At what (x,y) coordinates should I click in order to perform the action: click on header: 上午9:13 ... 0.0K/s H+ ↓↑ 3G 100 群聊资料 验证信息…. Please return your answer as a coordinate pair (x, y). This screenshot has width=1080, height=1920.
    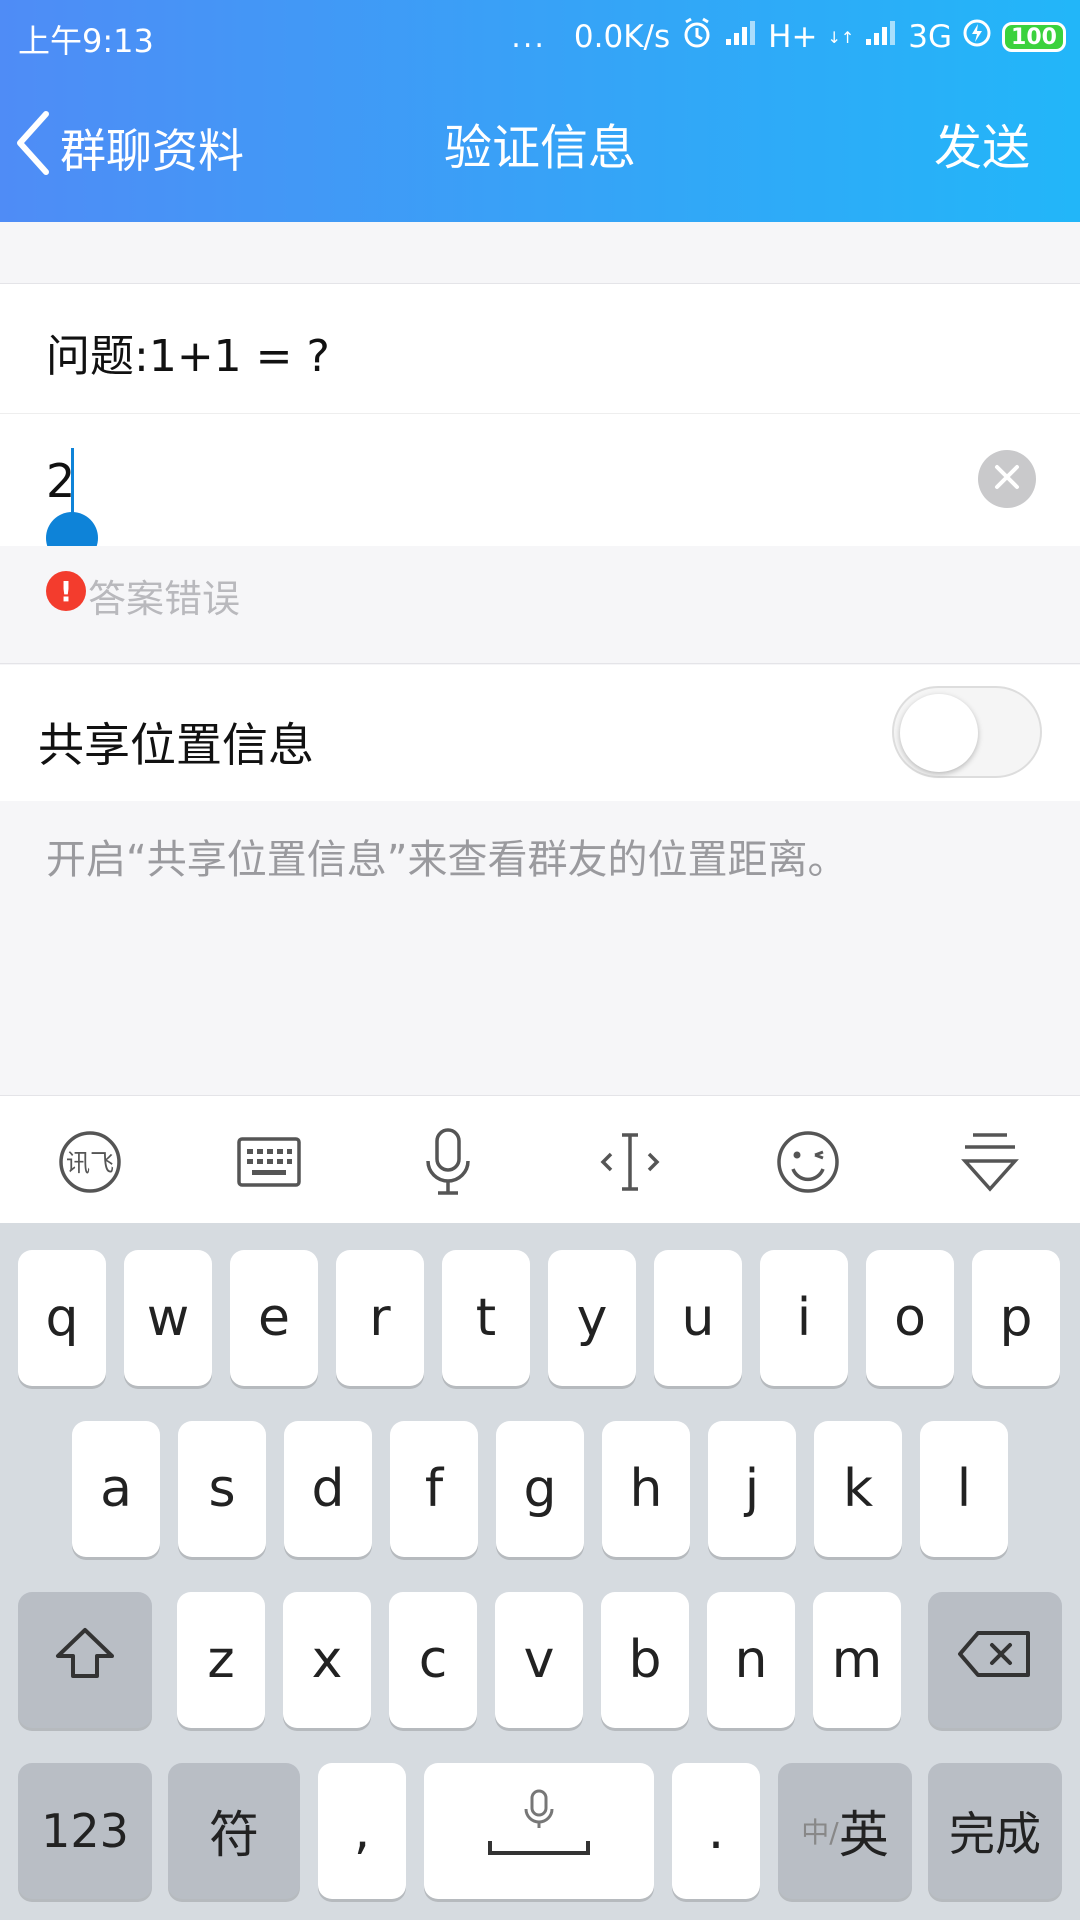
    Looking at the image, I should click on (540, 111).